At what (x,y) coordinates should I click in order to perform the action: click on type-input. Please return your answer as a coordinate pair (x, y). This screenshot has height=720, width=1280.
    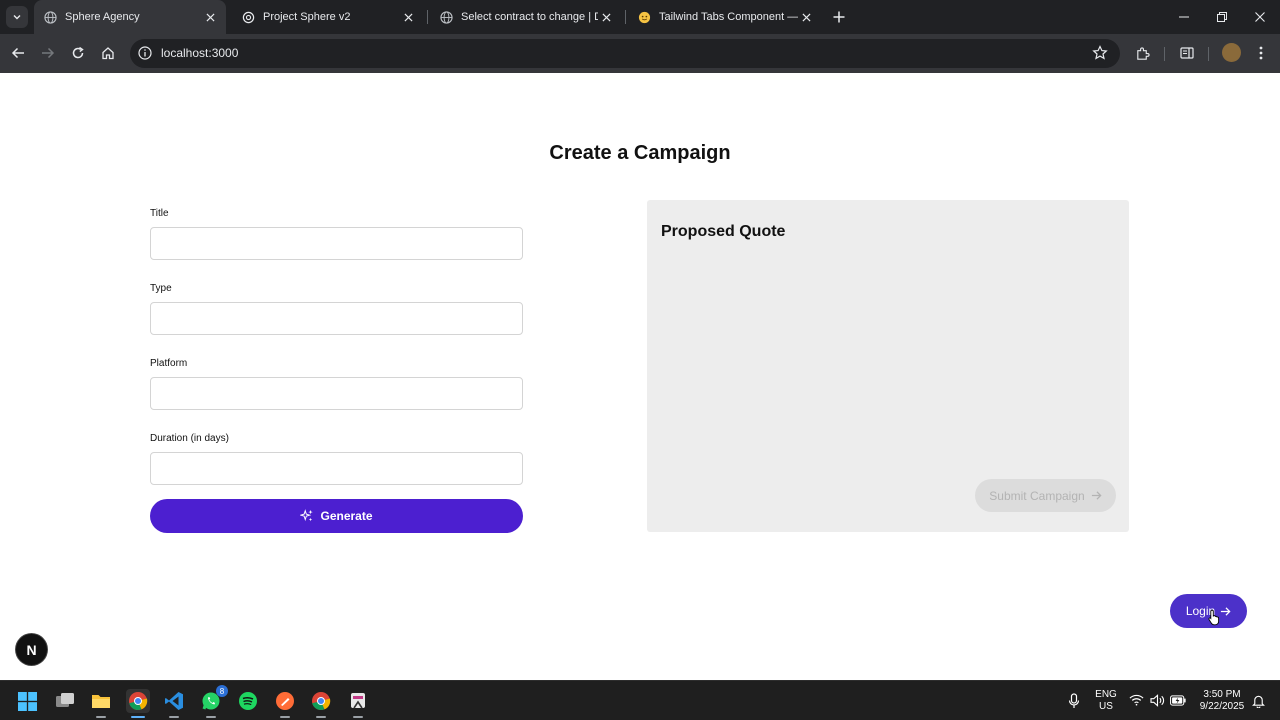
    Looking at the image, I should click on (336, 318).